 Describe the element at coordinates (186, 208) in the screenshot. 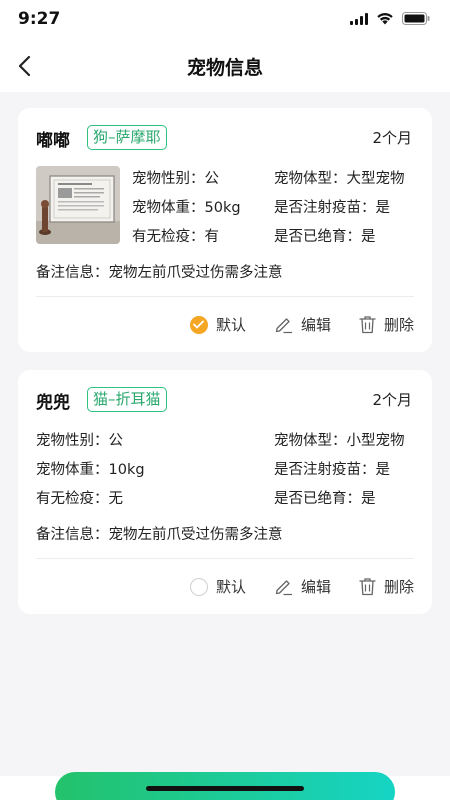

I see `weight-field: 宠物体重：50kg` at that location.